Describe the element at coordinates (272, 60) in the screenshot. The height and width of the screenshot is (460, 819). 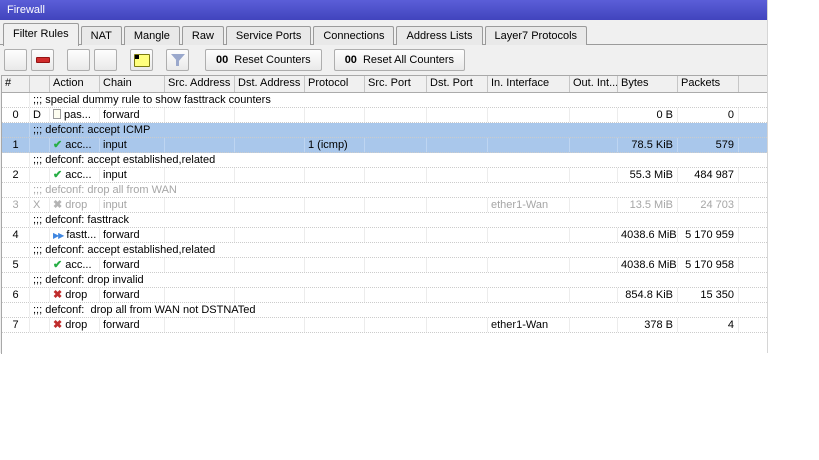
I see `reset-counters-button-label: Reset Counters` at that location.